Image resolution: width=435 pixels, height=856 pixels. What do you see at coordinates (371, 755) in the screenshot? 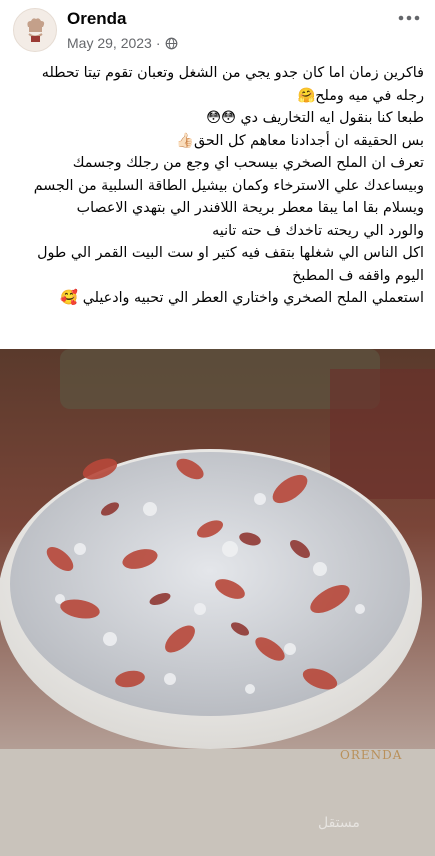
I see `photo-watermark: ORENDA` at bounding box center [371, 755].